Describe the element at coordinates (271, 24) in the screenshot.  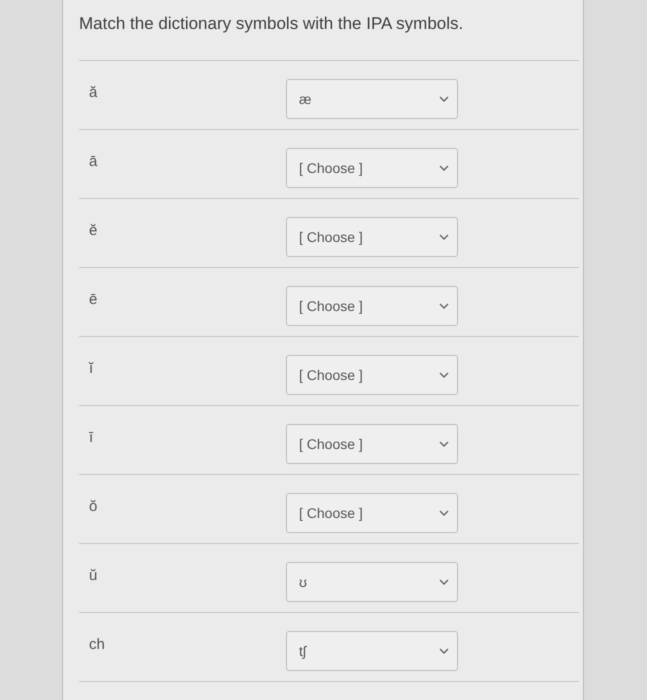
I see `question-prompt: Match the dictionary symbols with the IPA symbols.` at that location.